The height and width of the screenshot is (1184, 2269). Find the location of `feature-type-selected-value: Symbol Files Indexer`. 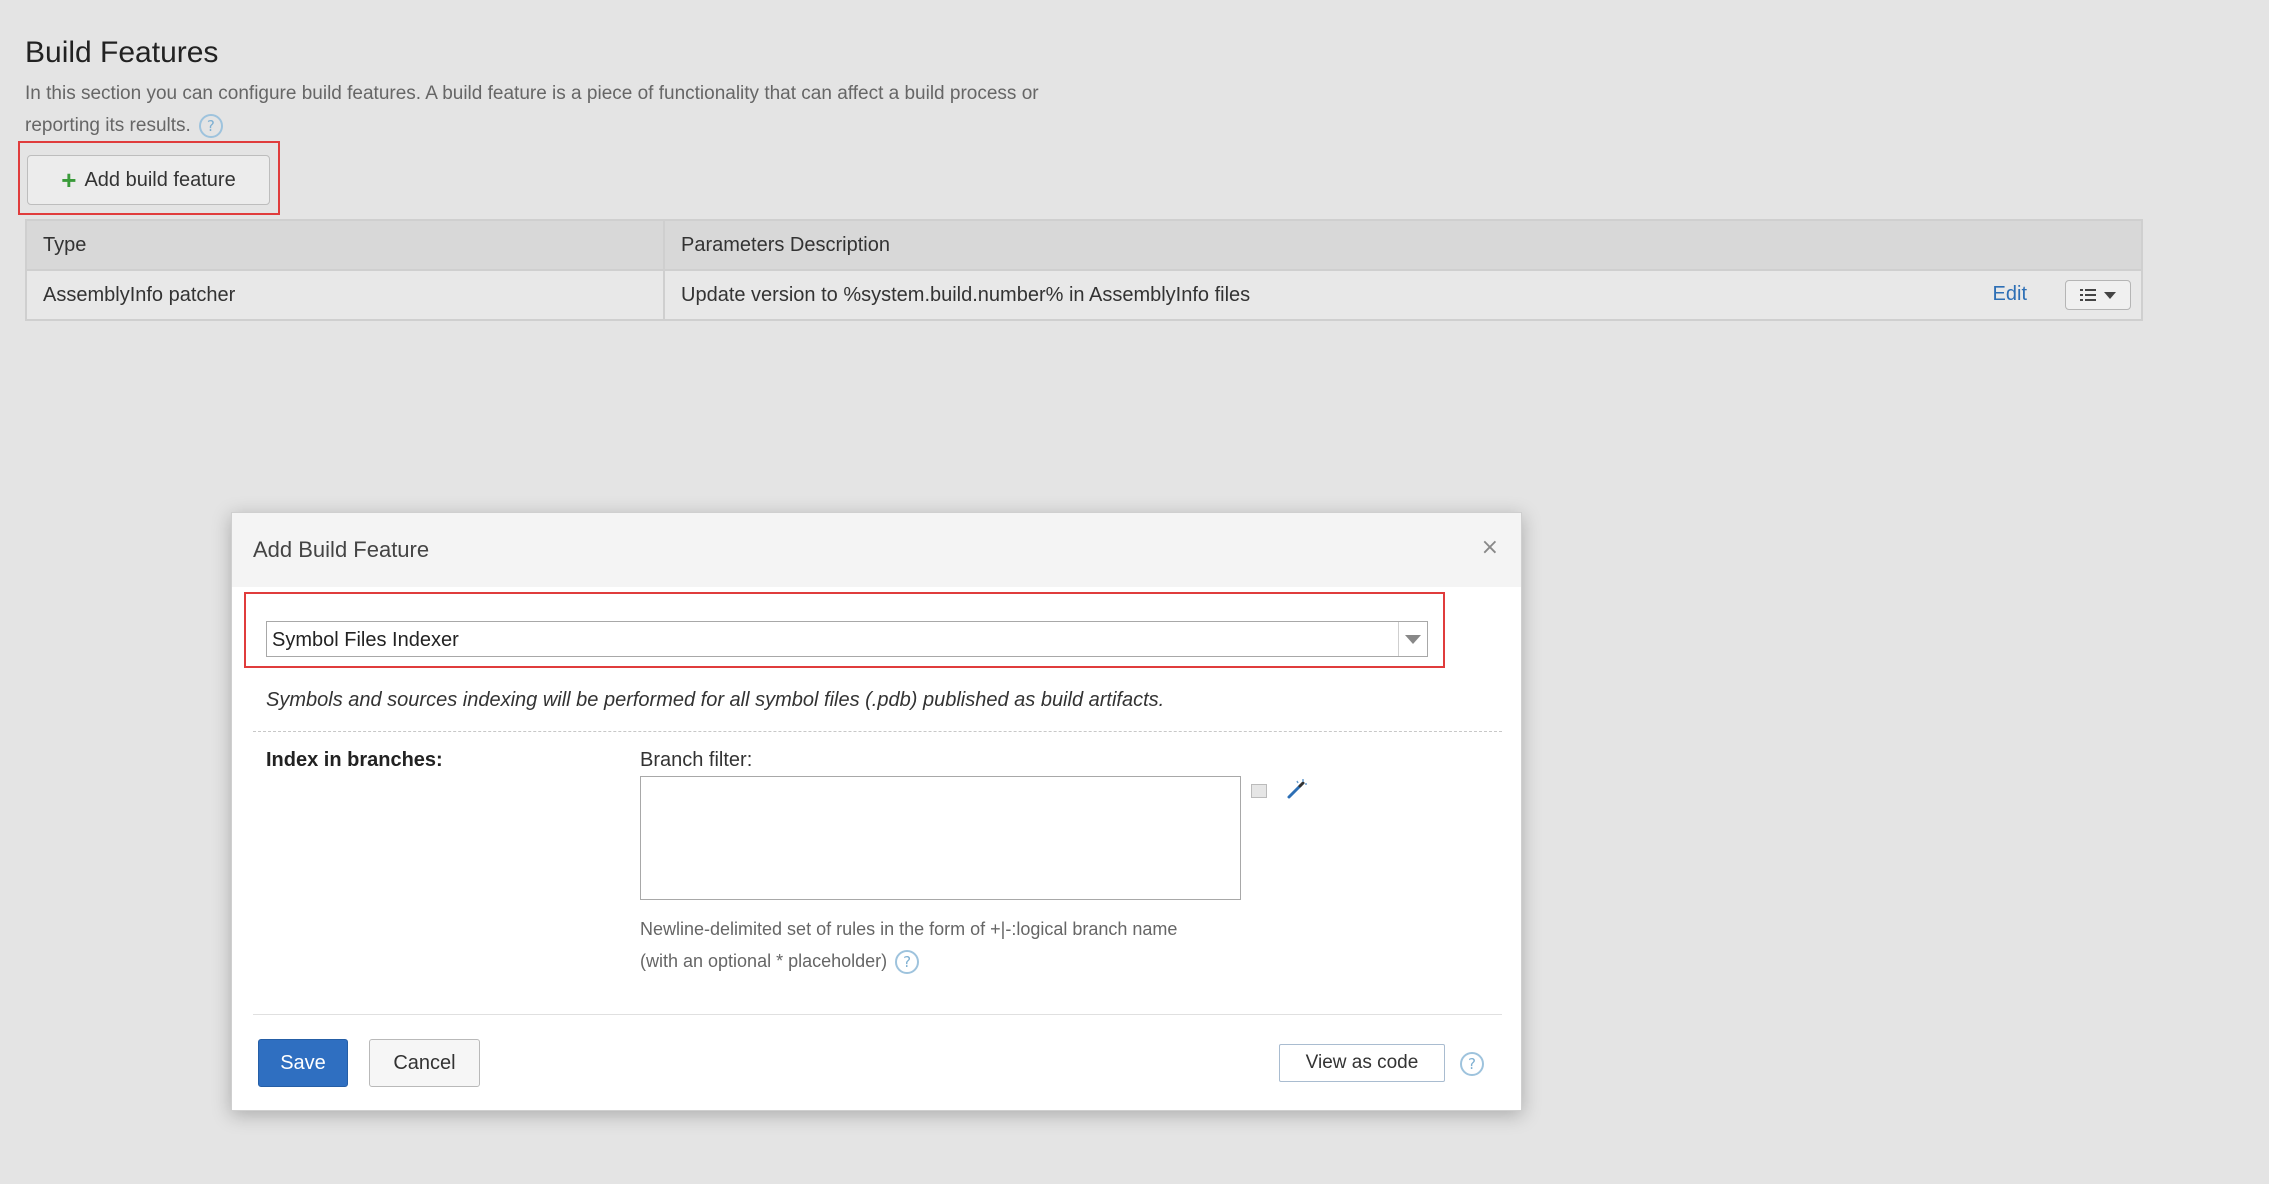

feature-type-selected-value: Symbol Files Indexer is located at coordinates (365, 640).